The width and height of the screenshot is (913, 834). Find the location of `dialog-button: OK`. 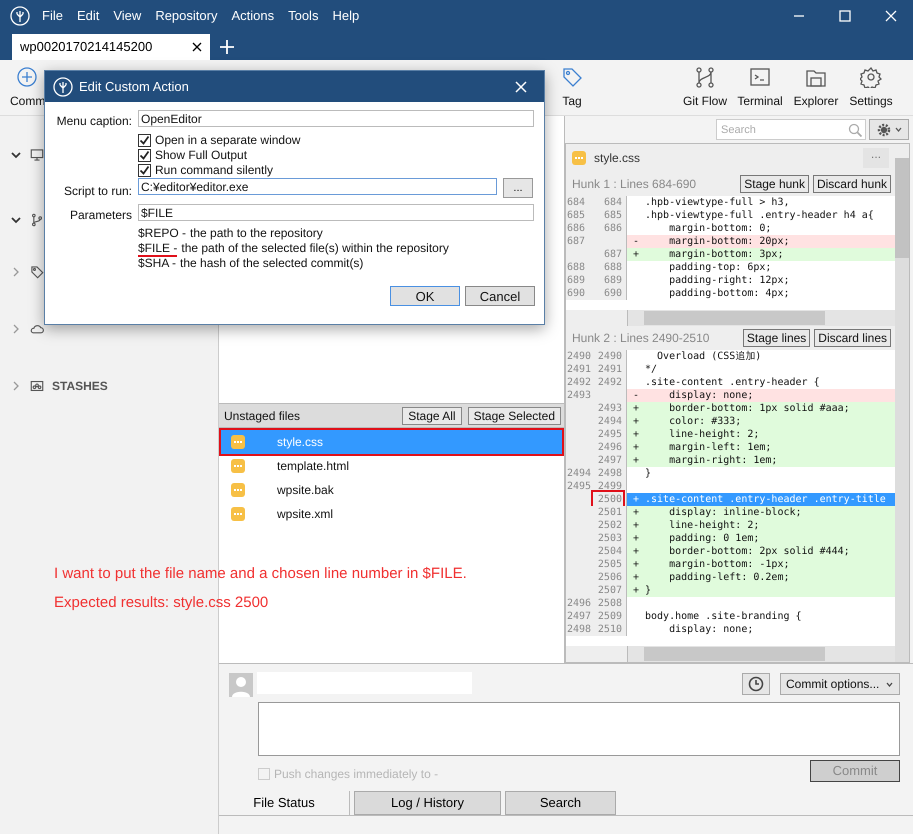

dialog-button: OK is located at coordinates (425, 296).